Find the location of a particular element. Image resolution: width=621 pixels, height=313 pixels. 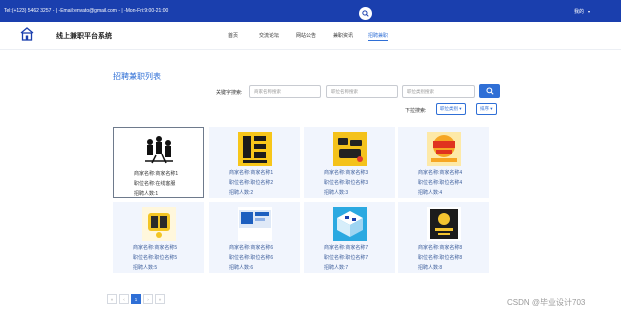

position-name: 职位名称:职位名称7 is located at coordinates (346, 258).